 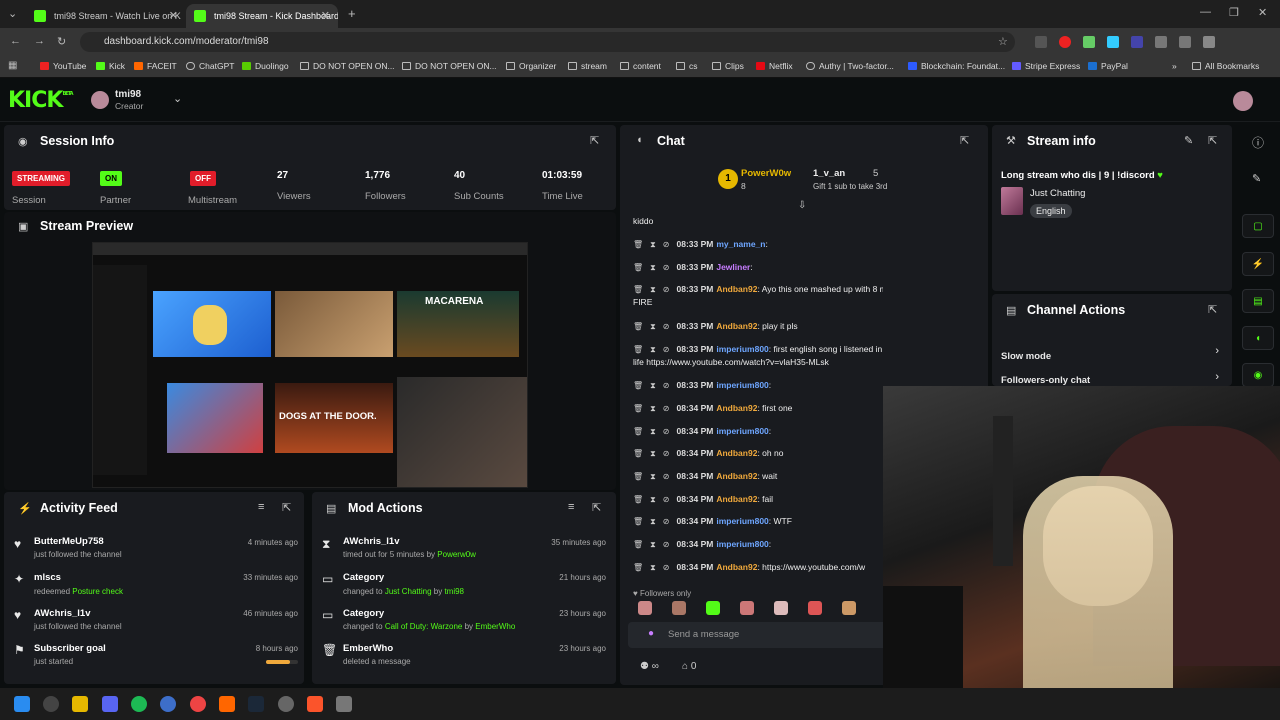 What do you see at coordinates (1258, 264) in the screenshot?
I see `rail-button-2: ⚡` at bounding box center [1258, 264].